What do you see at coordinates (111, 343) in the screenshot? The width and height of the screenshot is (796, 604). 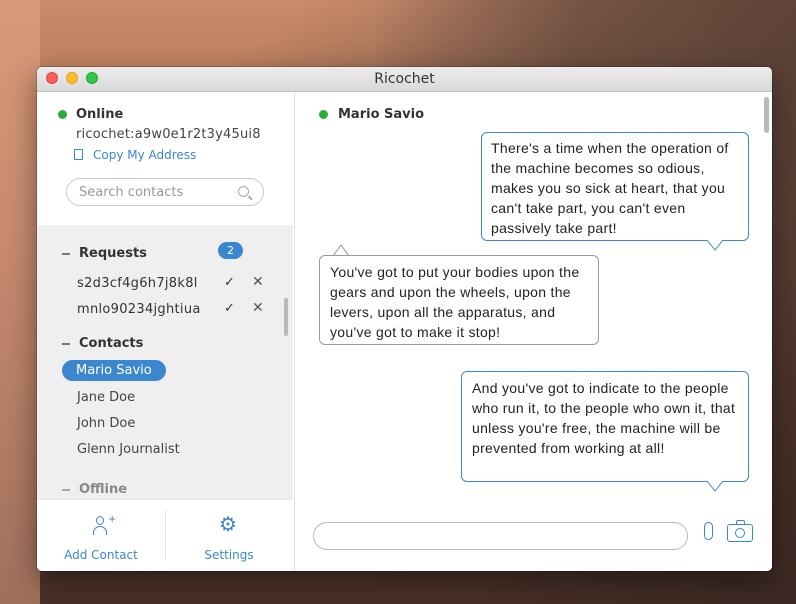 I see `contacts-label: Contacts` at bounding box center [111, 343].